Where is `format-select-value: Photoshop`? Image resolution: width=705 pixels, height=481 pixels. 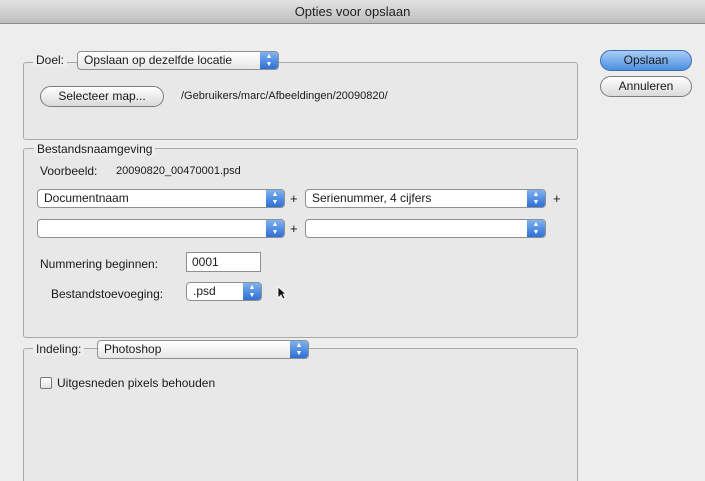 format-select-value: Photoshop is located at coordinates (133, 349).